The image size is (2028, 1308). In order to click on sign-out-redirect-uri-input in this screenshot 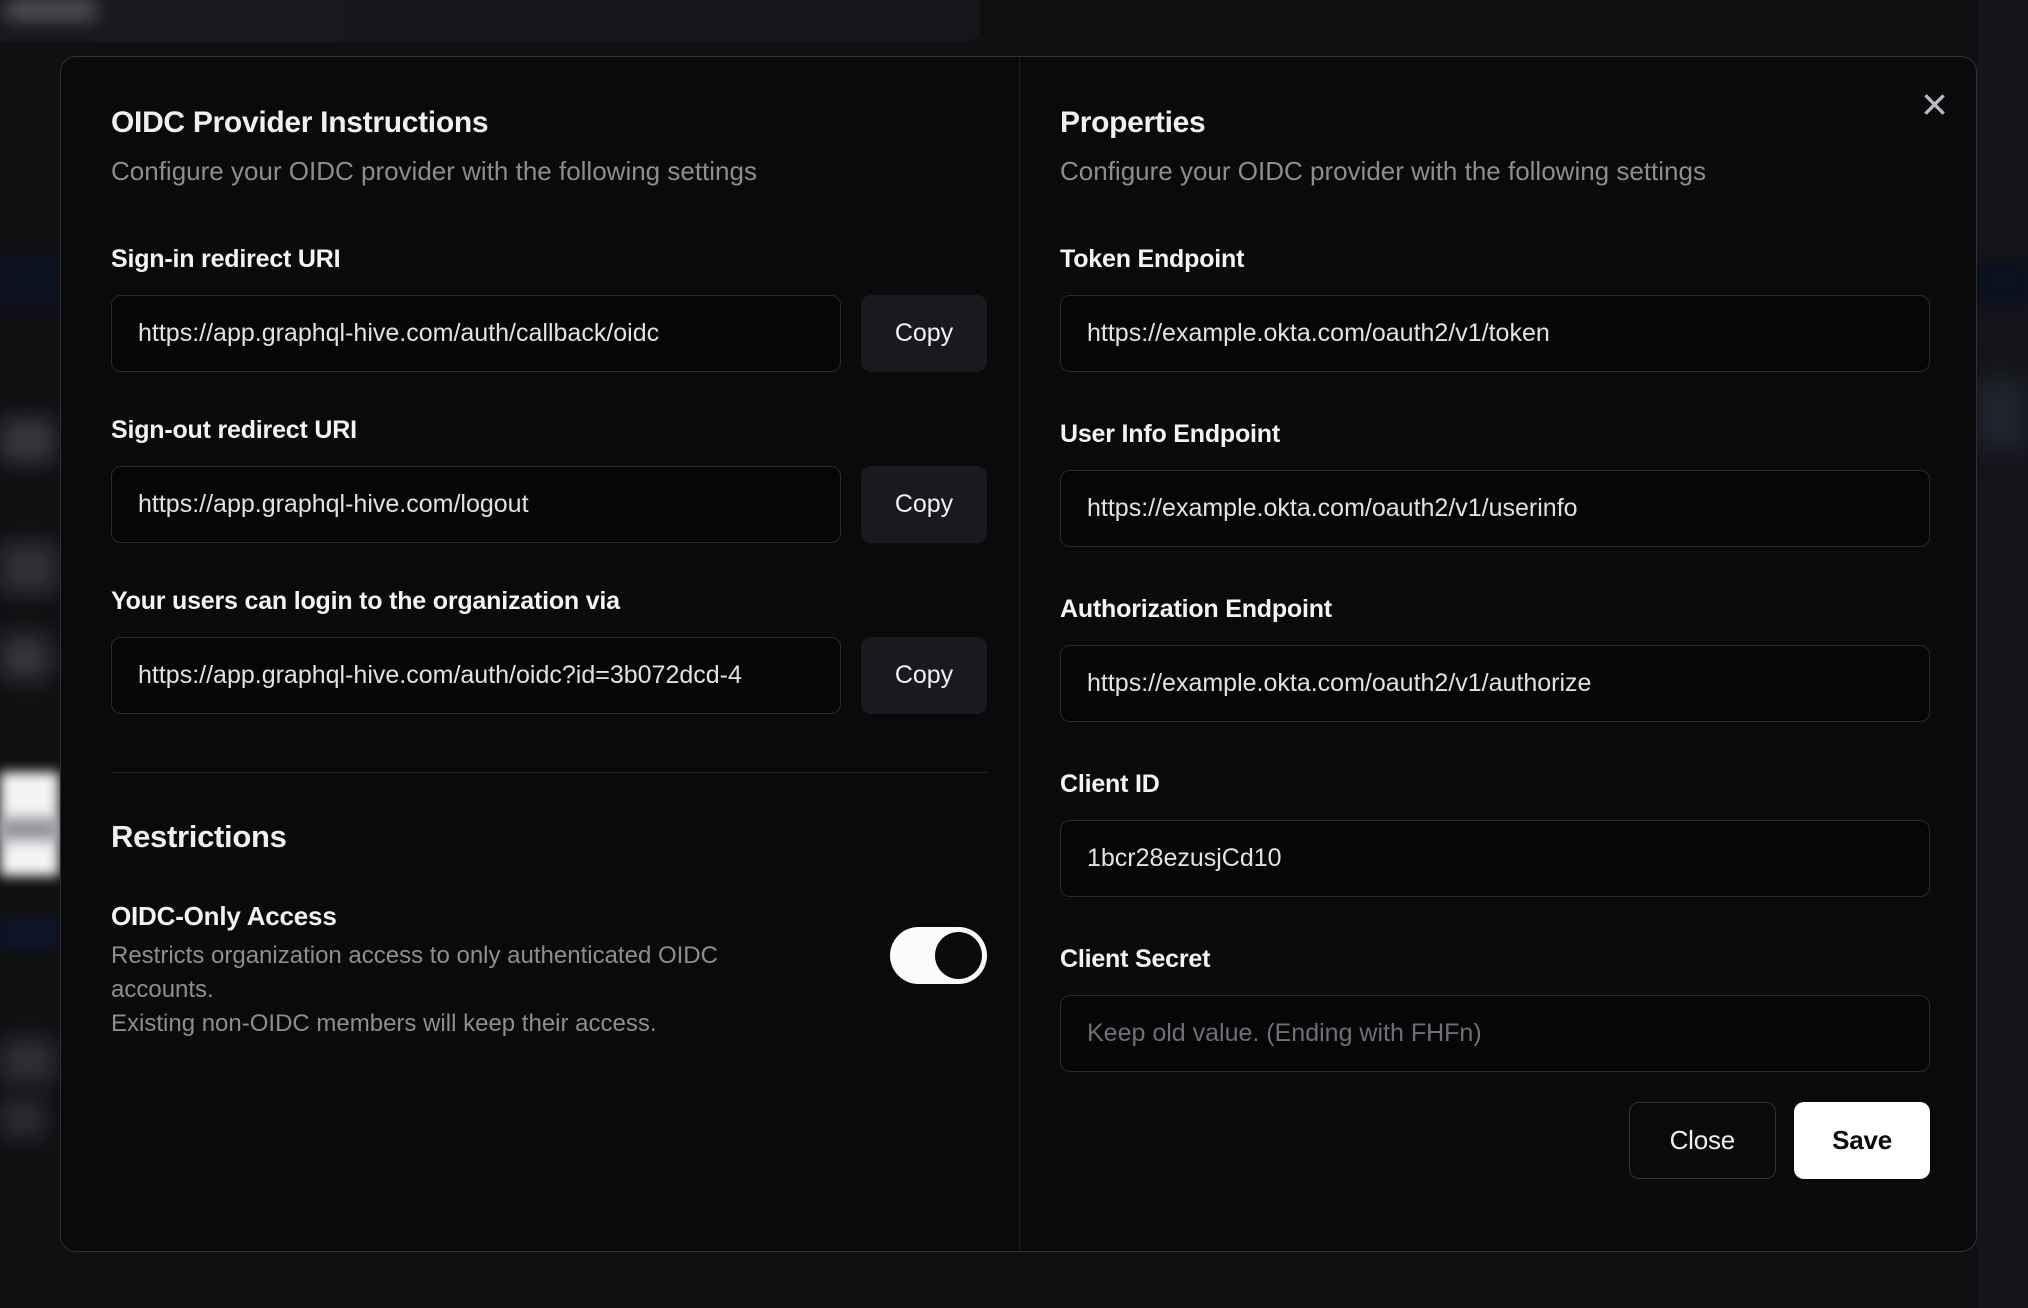, I will do `click(476, 504)`.